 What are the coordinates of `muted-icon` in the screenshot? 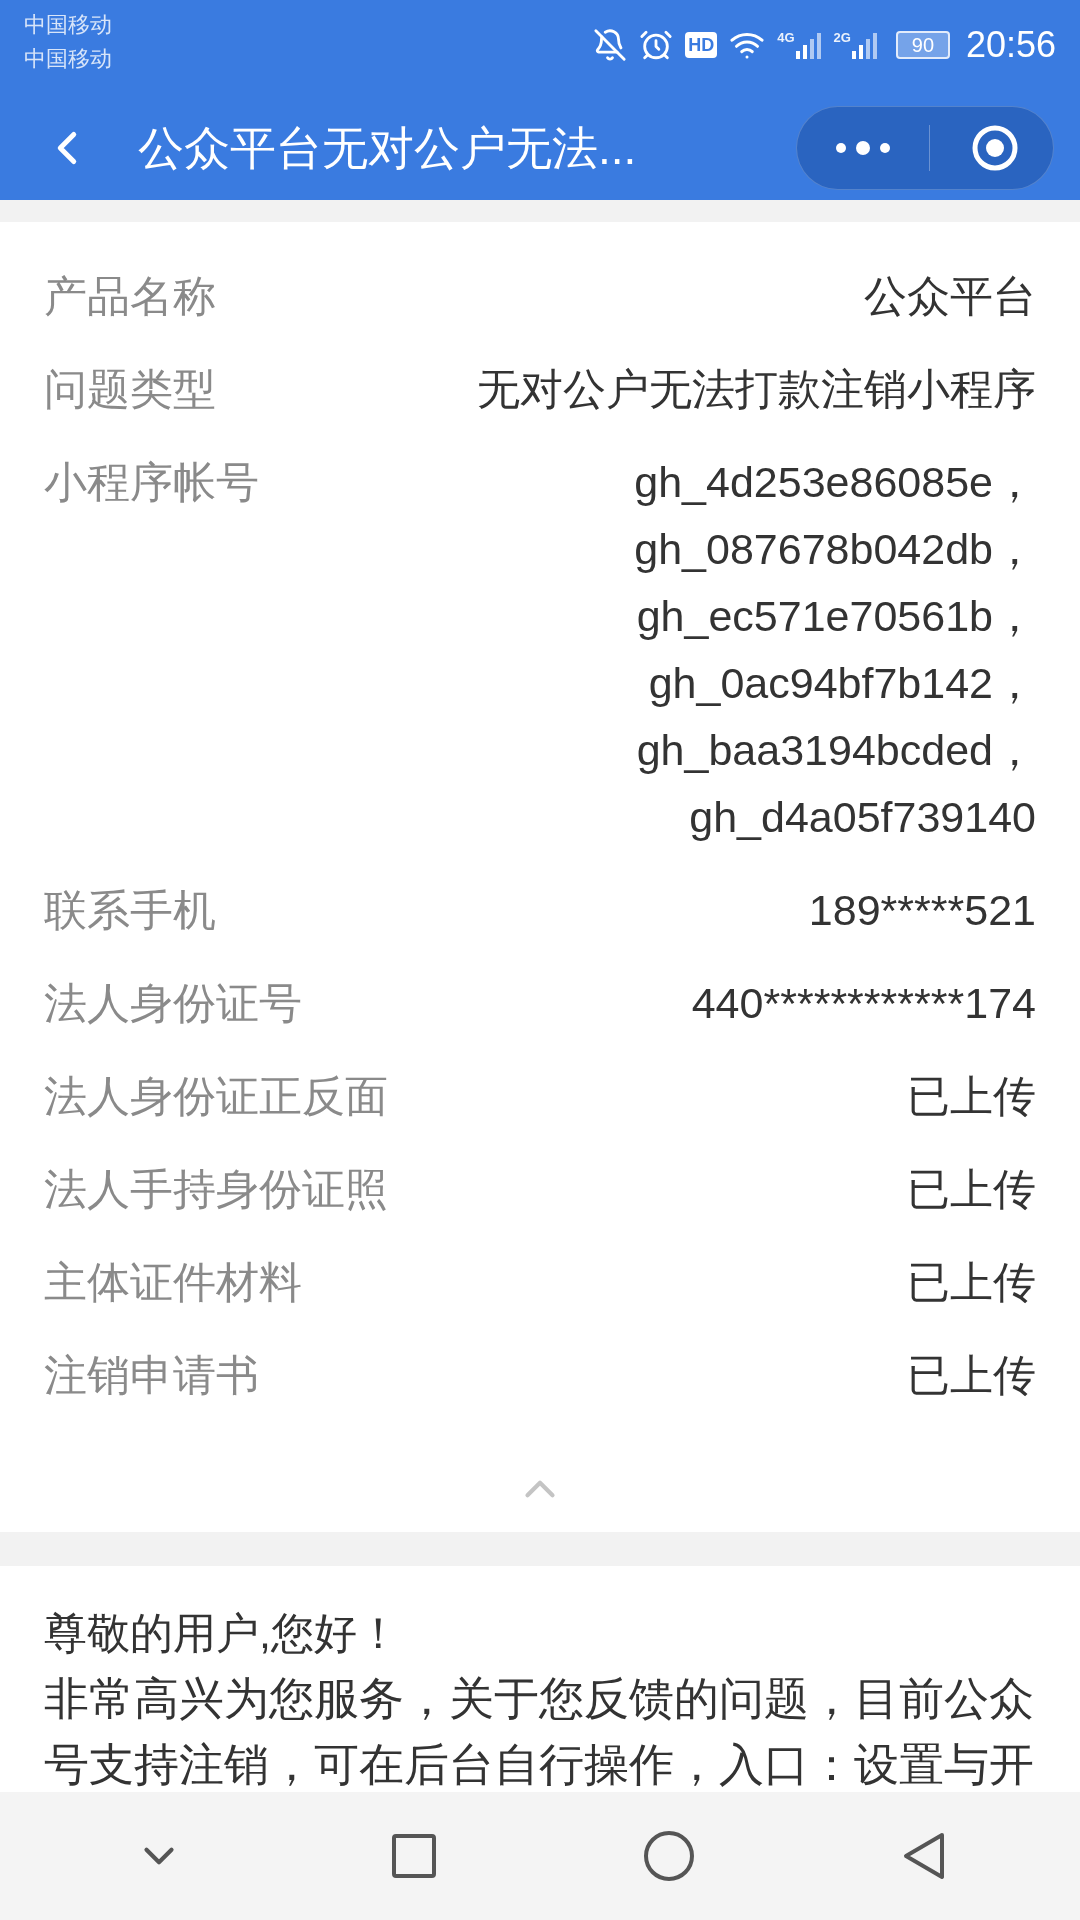 It's located at (610, 45).